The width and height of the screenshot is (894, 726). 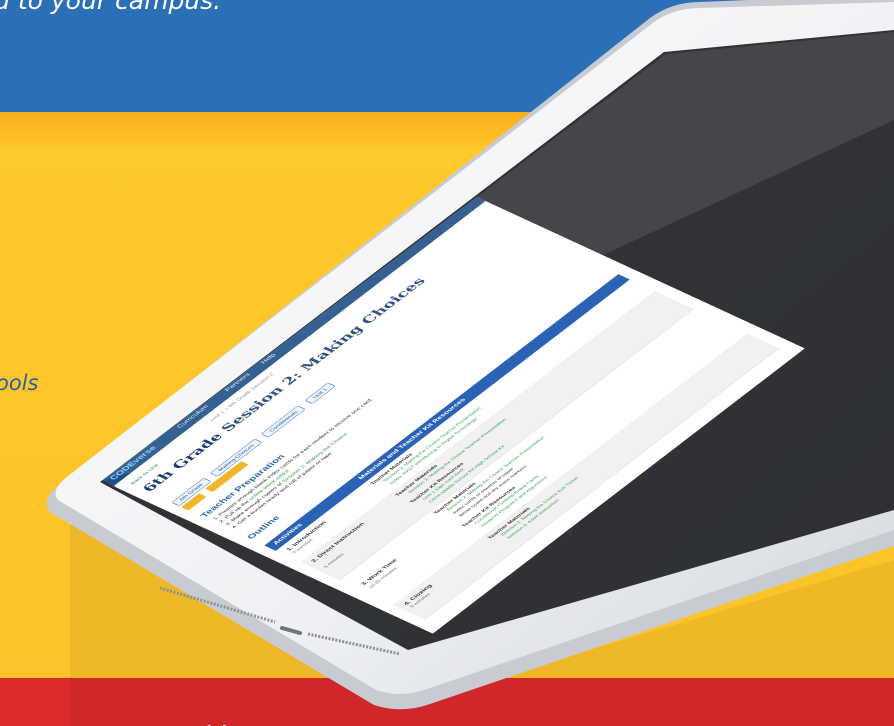 What do you see at coordinates (320, 393) in the screenshot?
I see `tag-unit: Unit 1` at bounding box center [320, 393].